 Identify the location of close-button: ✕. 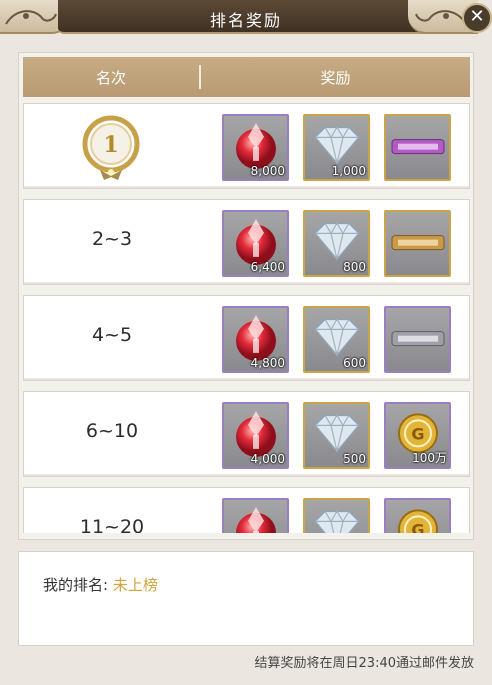
(477, 18).